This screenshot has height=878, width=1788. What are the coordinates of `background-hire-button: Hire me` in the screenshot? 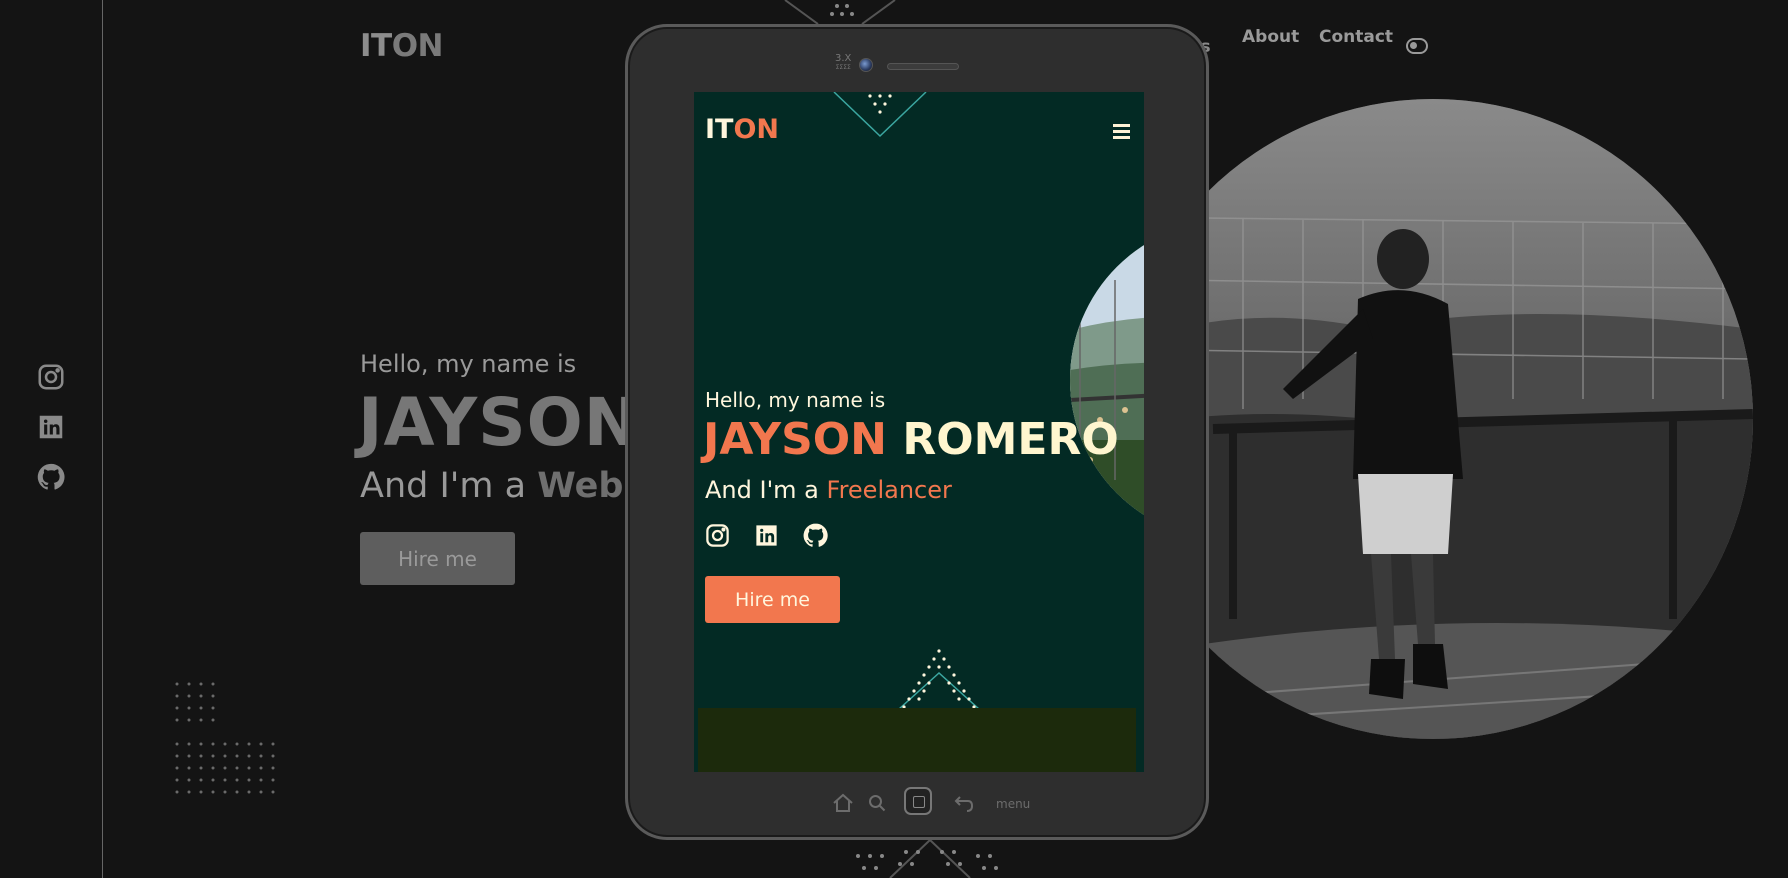 It's located at (437, 558).